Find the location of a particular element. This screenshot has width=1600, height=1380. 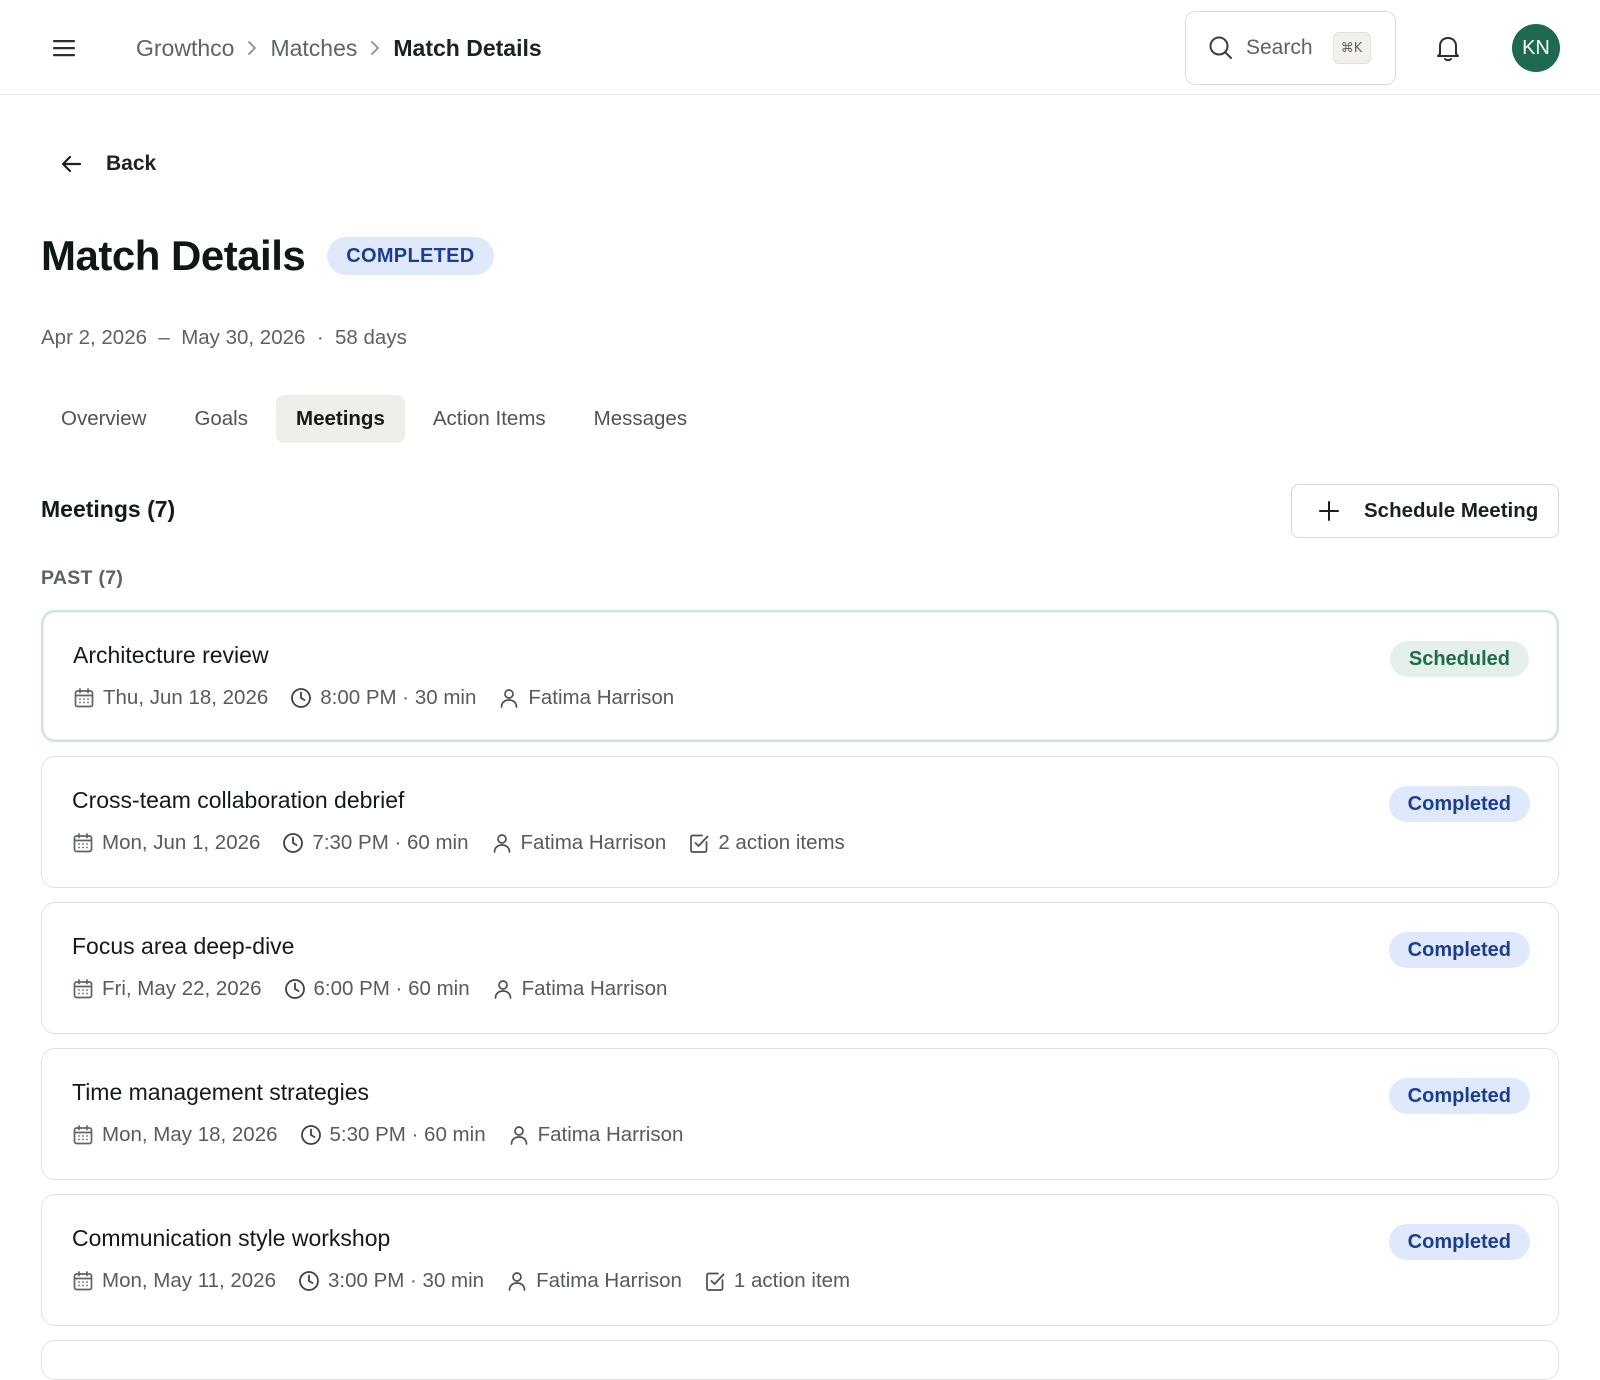

meeting-status-badge: Scheduled is located at coordinates (1459, 659).